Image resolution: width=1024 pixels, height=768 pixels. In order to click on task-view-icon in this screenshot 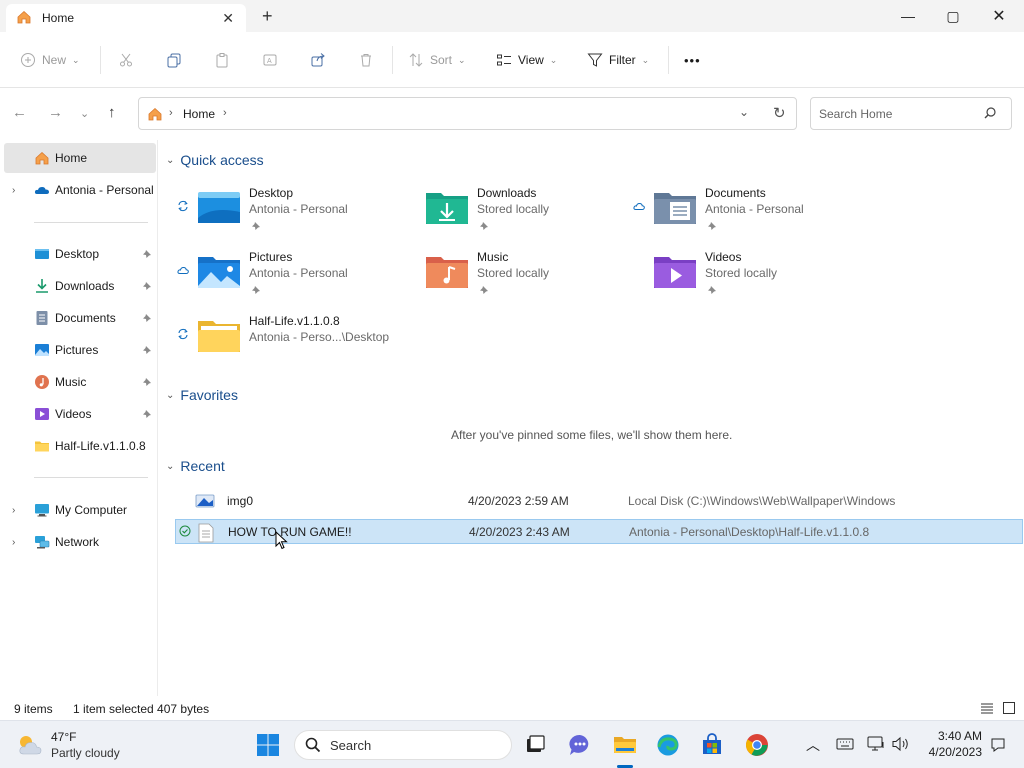, I will do `click(535, 745)`.